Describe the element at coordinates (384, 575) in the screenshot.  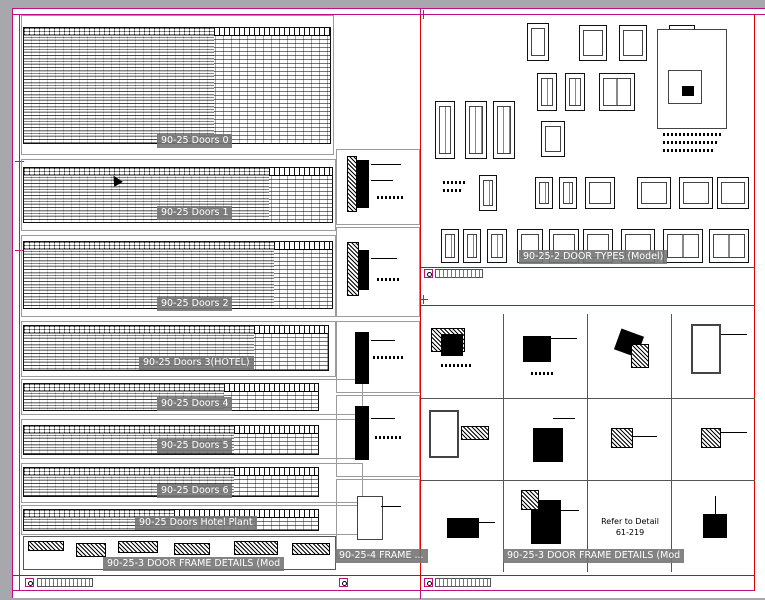
I see `viewport-border-bottom` at that location.